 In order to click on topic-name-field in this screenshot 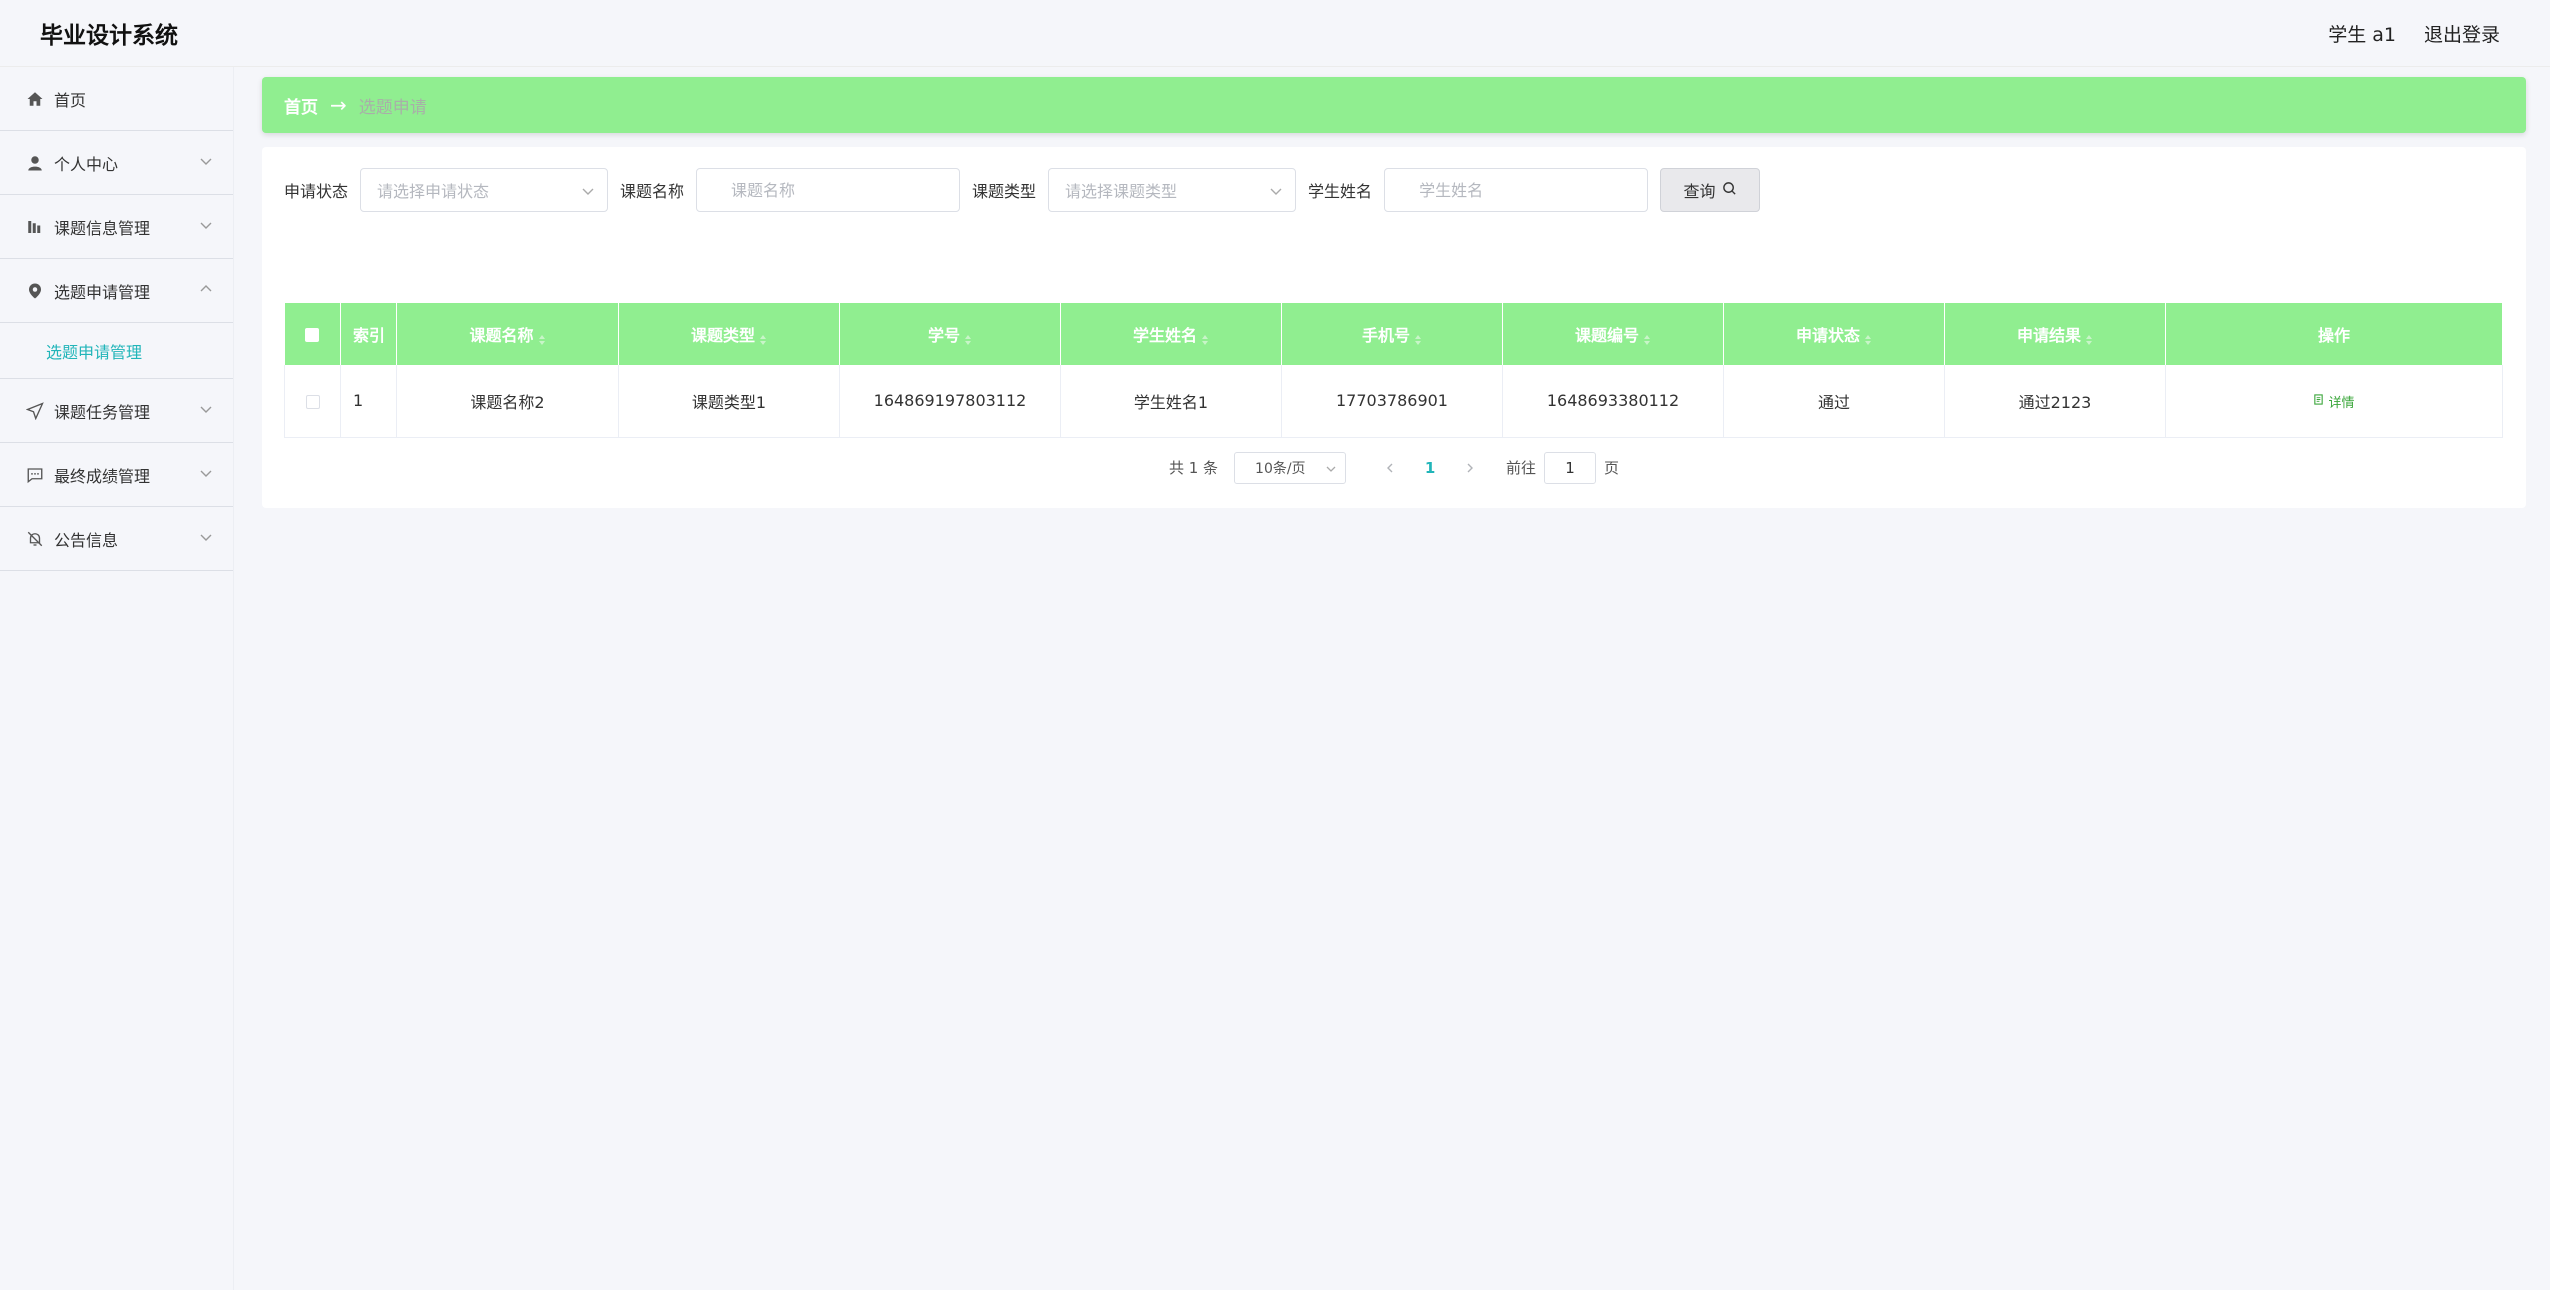, I will do `click(828, 190)`.